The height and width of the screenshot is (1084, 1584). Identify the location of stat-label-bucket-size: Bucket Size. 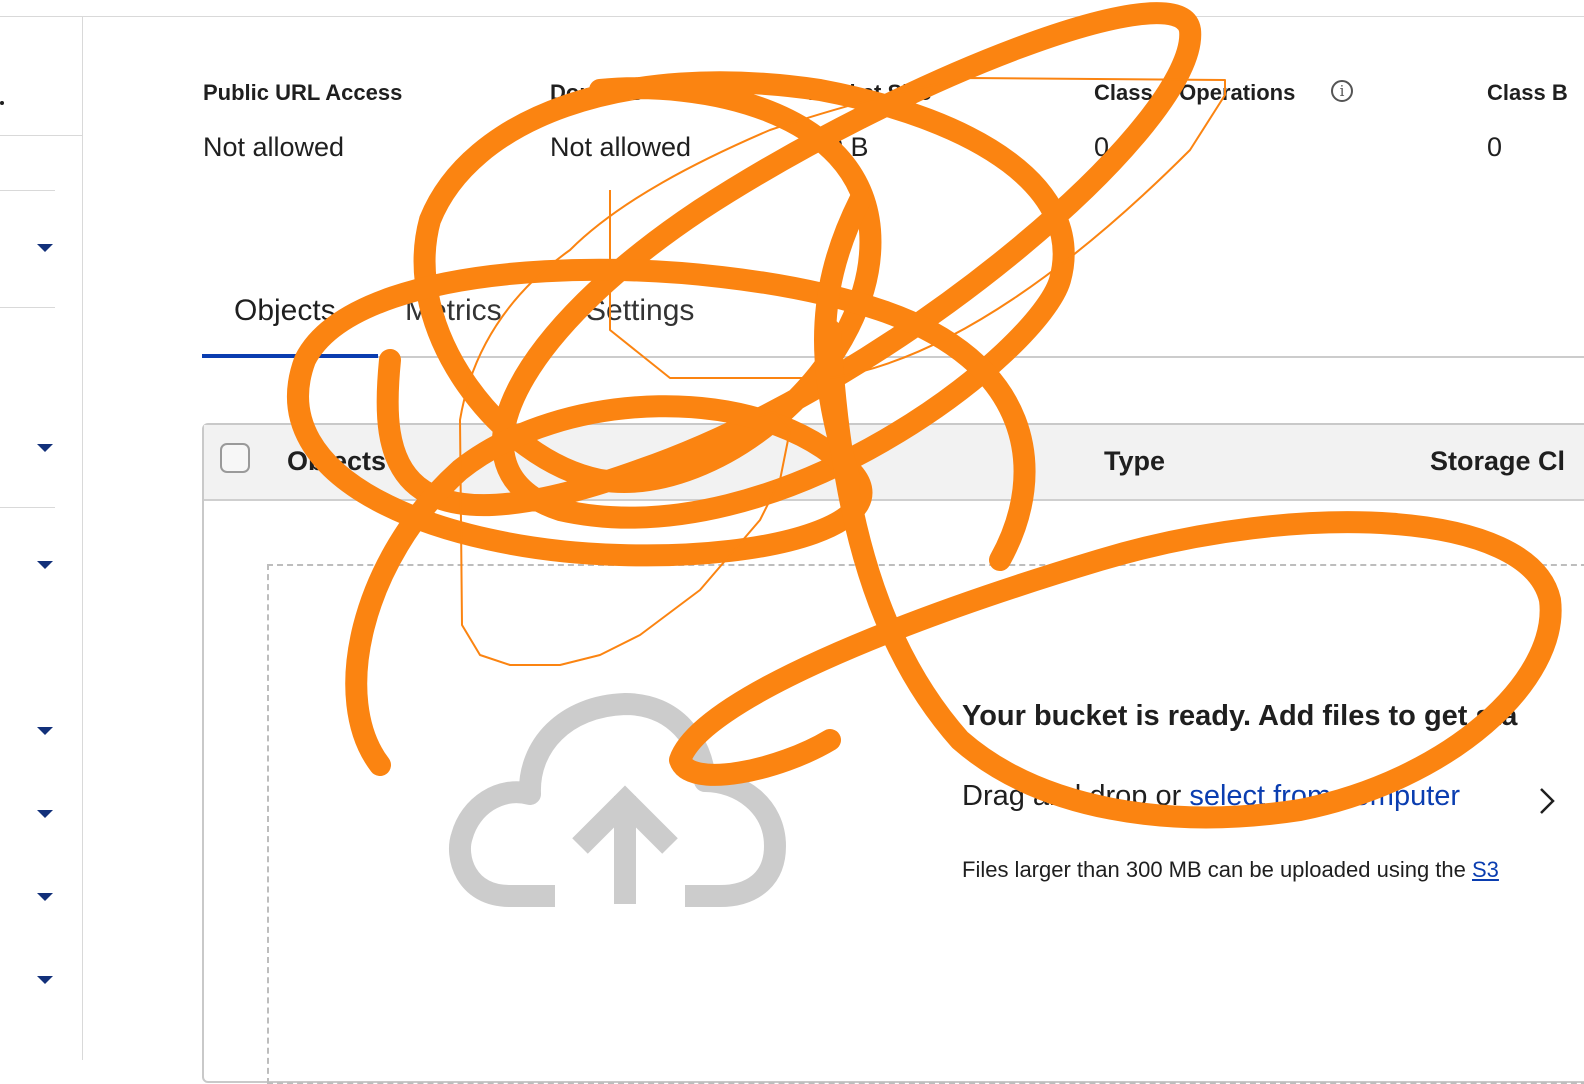
(870, 92).